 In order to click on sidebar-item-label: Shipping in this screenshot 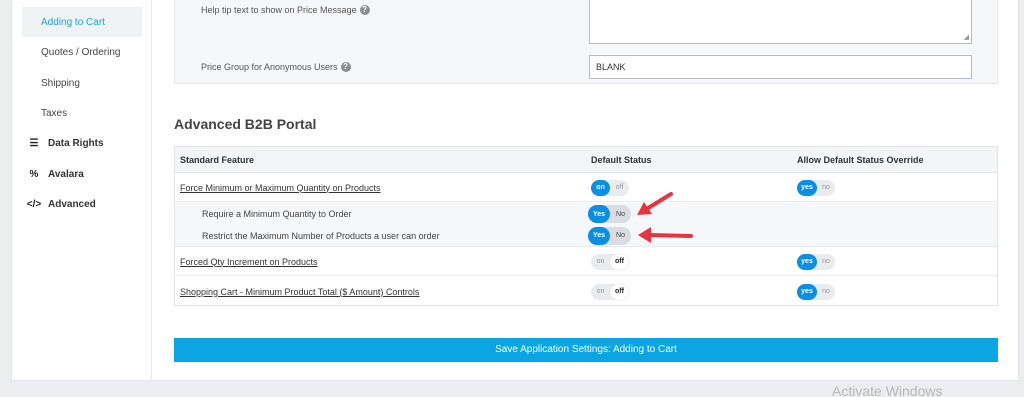, I will do `click(60, 83)`.